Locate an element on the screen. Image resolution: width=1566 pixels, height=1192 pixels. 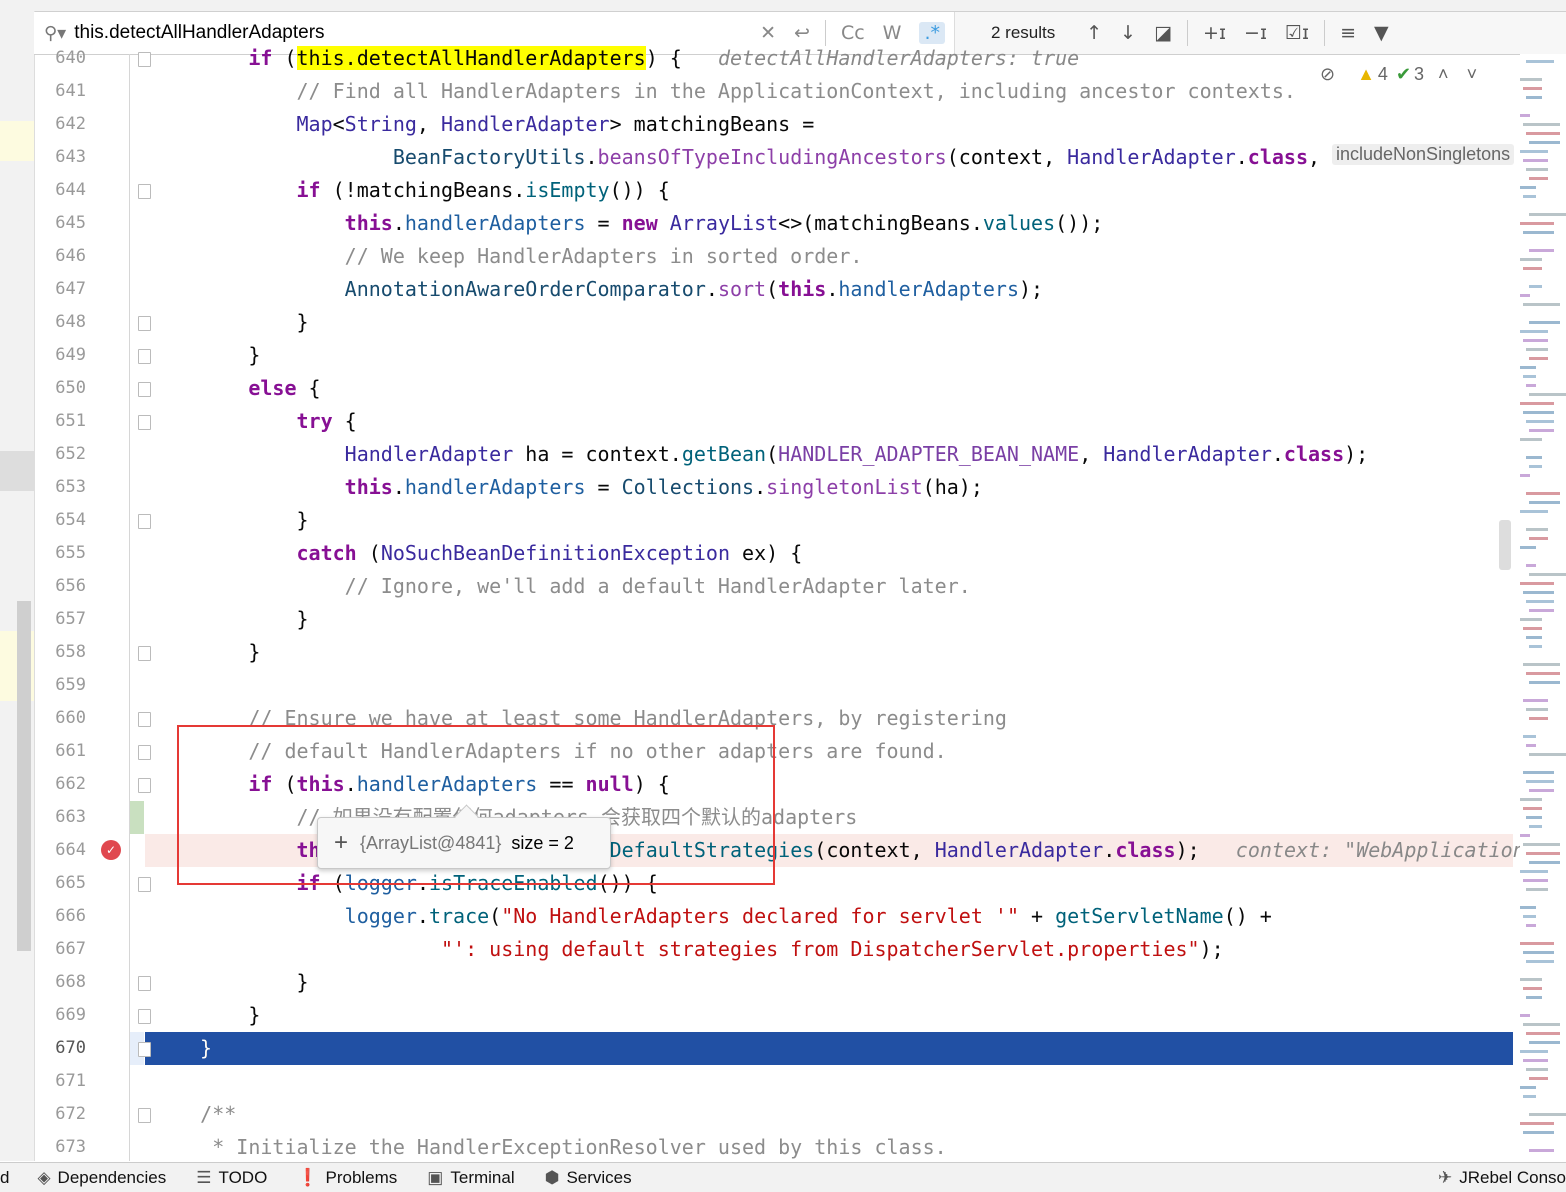
clear-icon: ✕ is located at coordinates (768, 33).